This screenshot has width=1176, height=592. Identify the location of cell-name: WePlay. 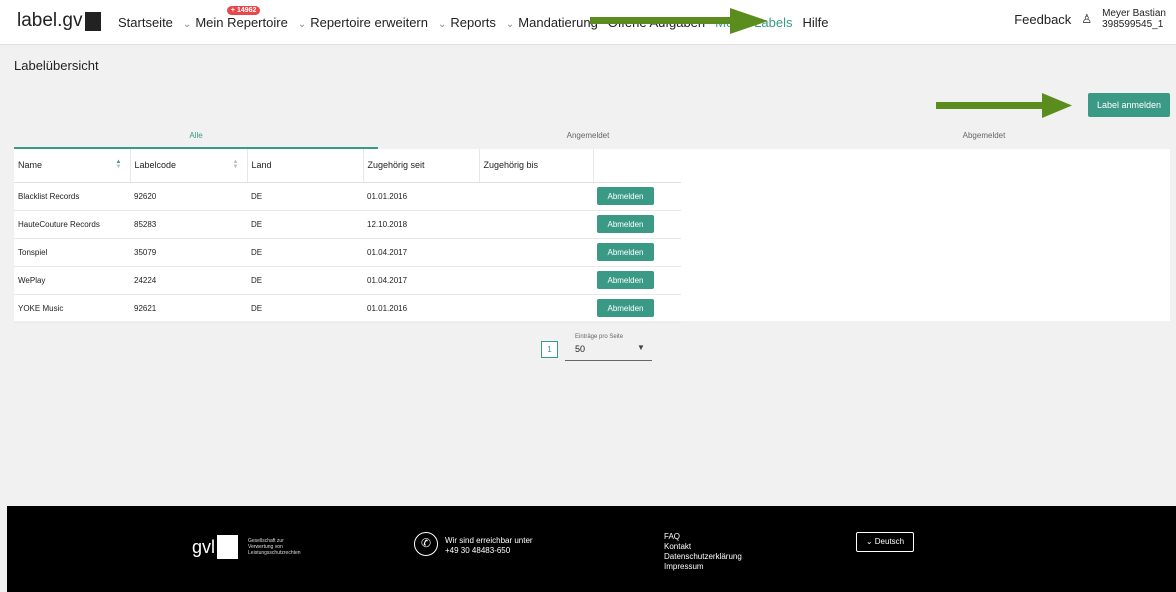
(72, 280).